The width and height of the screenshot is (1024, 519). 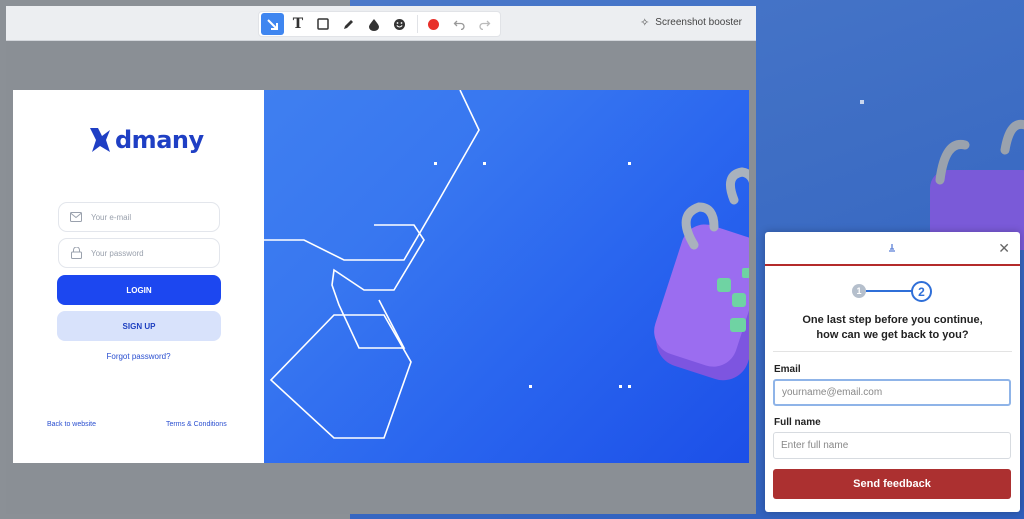 I want to click on screenshot-booster-button: ✧ Screenshot booster, so click(x=691, y=22).